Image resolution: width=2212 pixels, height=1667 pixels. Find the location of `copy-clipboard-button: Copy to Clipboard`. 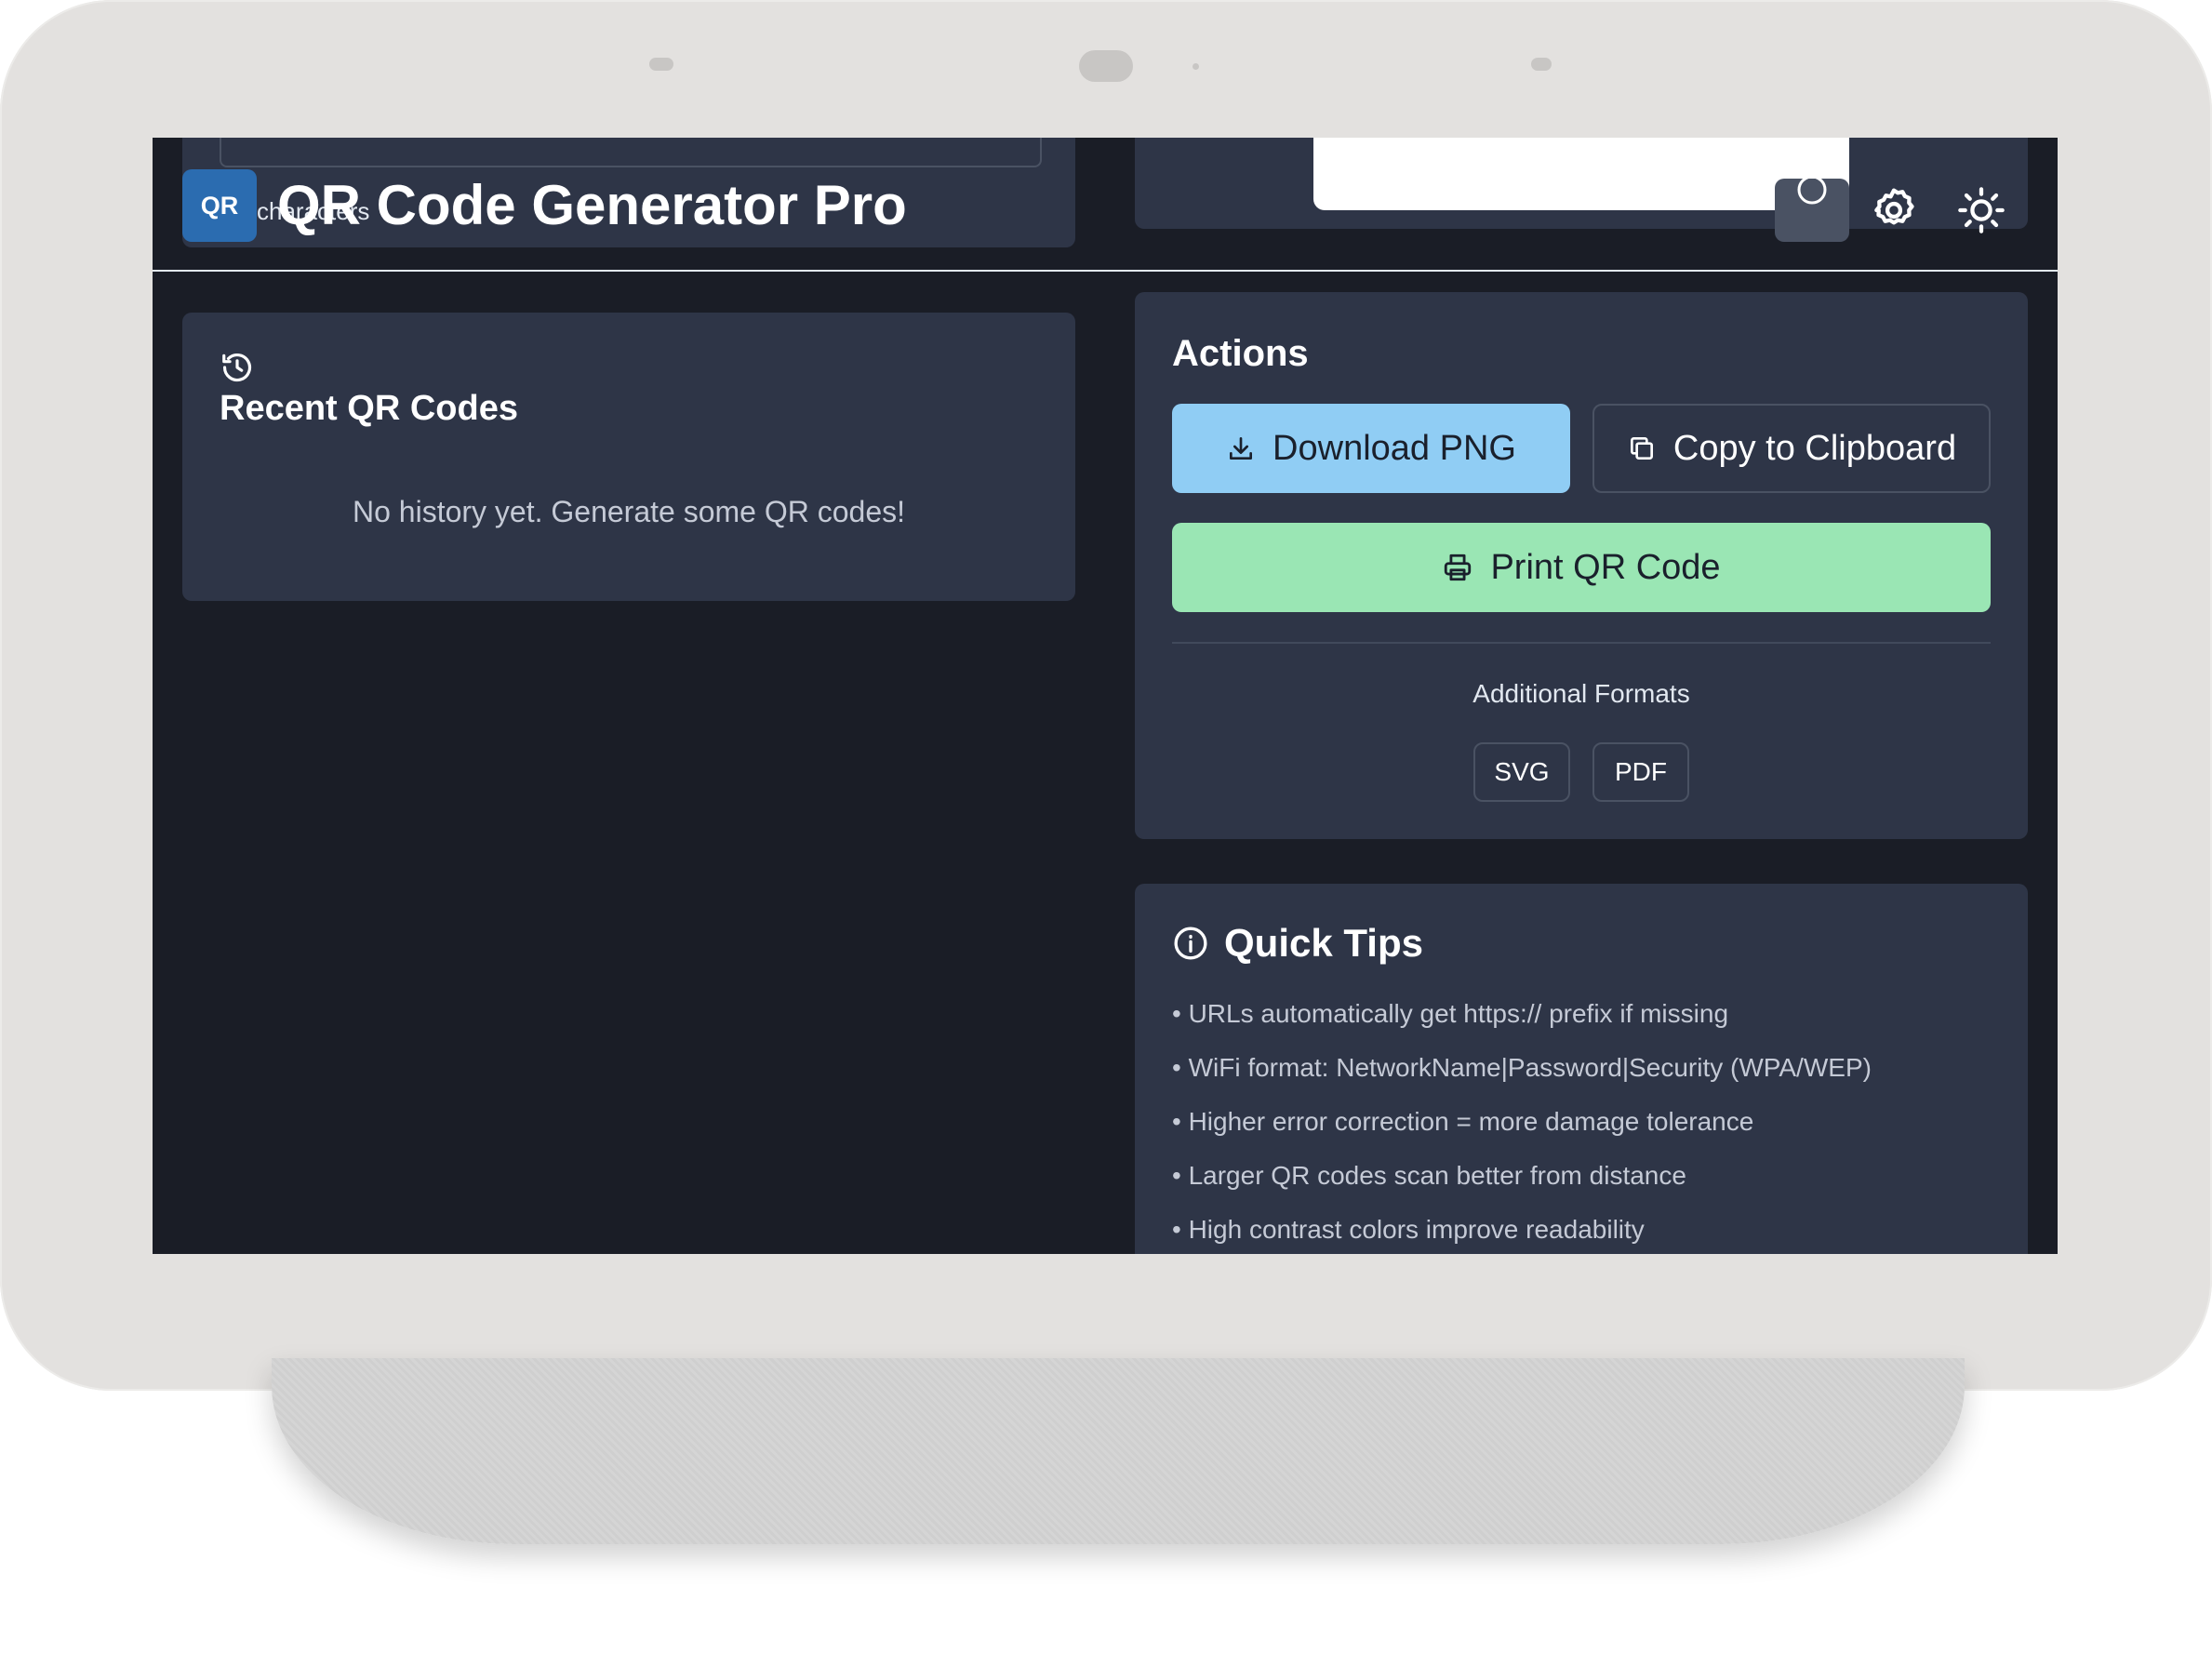

copy-clipboard-button: Copy to Clipboard is located at coordinates (1791, 448).